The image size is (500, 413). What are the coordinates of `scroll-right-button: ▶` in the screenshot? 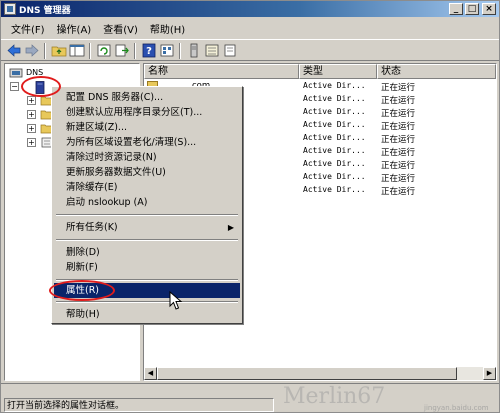 It's located at (489, 373).